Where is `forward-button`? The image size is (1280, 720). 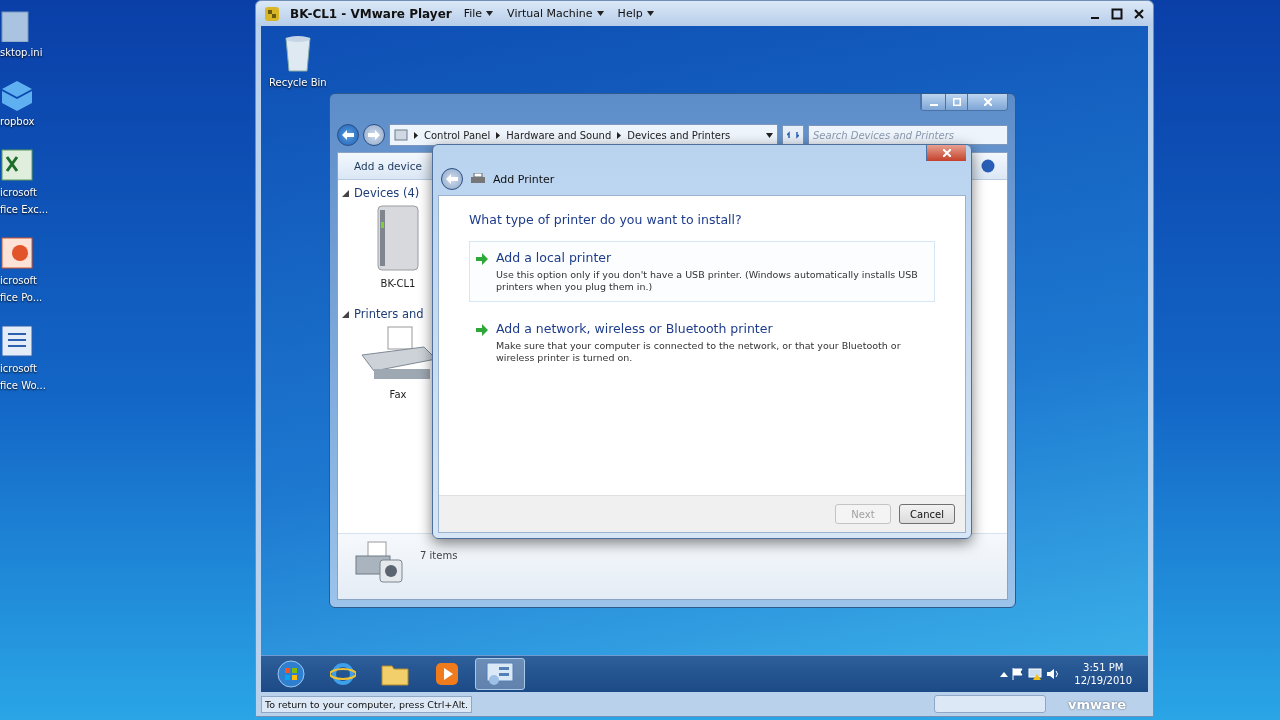 forward-button is located at coordinates (374, 135).